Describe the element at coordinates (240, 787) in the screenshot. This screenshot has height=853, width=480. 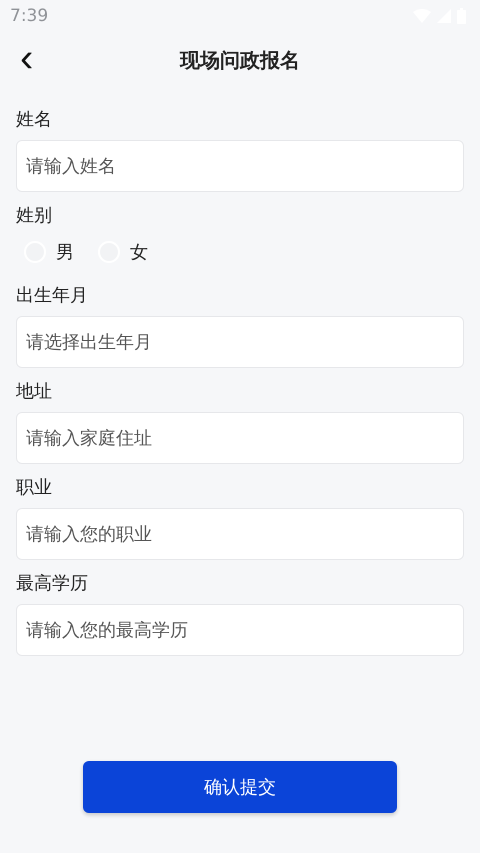
I see `submit-button: 确认提交` at that location.